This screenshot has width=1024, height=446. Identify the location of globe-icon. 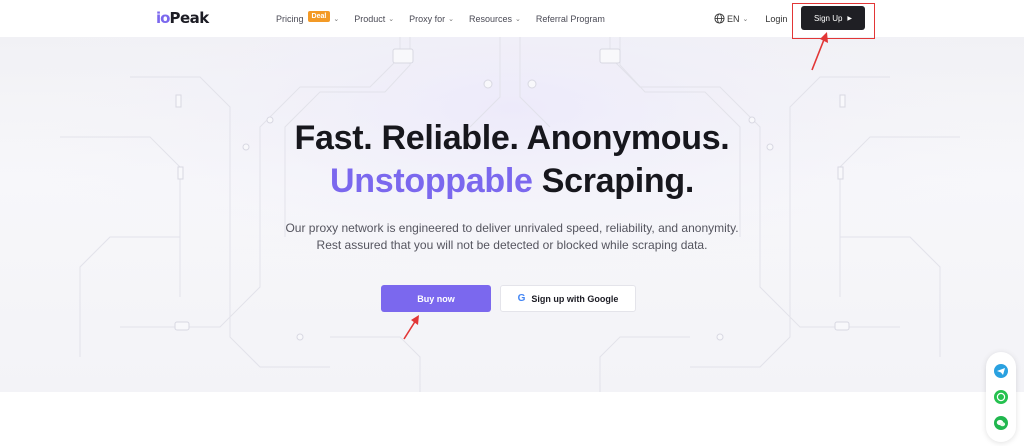
(719, 18).